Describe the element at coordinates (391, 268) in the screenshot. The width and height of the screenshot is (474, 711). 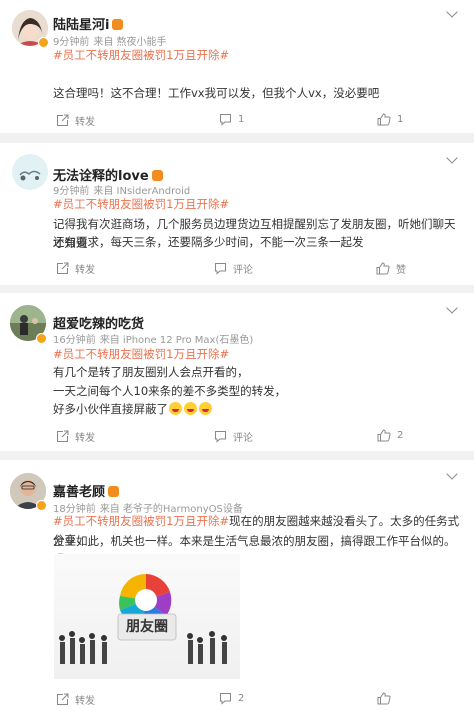
I see `like-button: 赞` at that location.